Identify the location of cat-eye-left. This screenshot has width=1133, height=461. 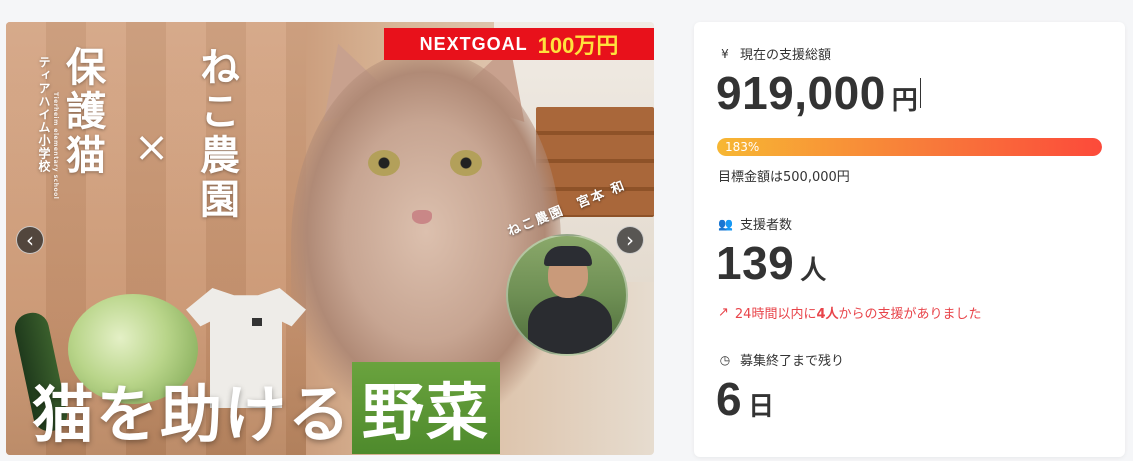
(384, 163).